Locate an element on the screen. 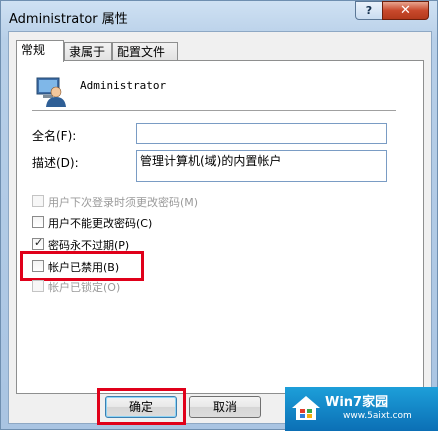  separator is located at coordinates (214, 111).